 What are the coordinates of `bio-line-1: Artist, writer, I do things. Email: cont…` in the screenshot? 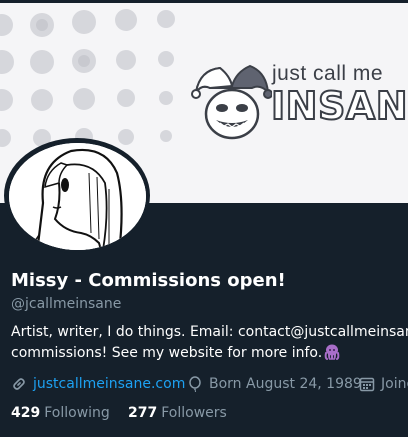 It's located at (209, 332).